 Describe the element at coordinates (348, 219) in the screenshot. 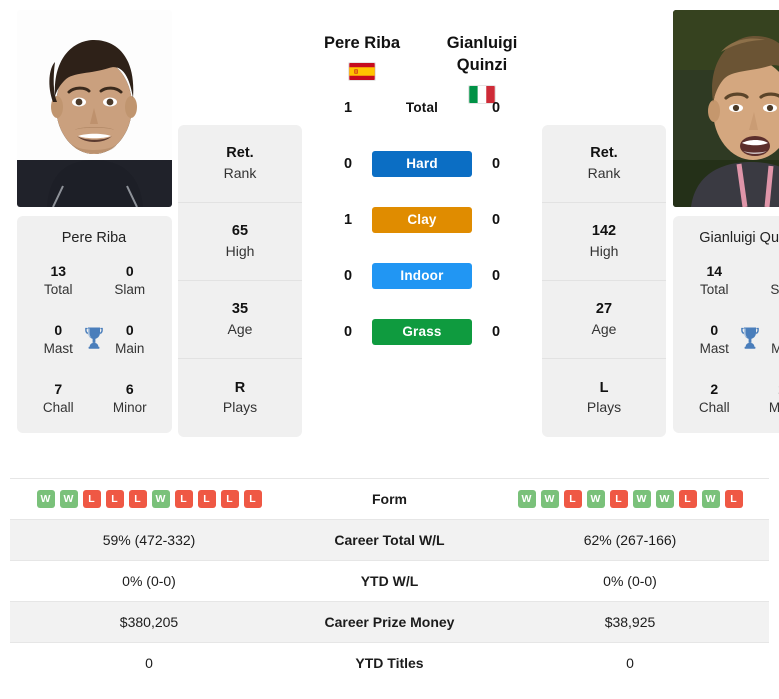

I see `h2h-clay-left: 1` at that location.